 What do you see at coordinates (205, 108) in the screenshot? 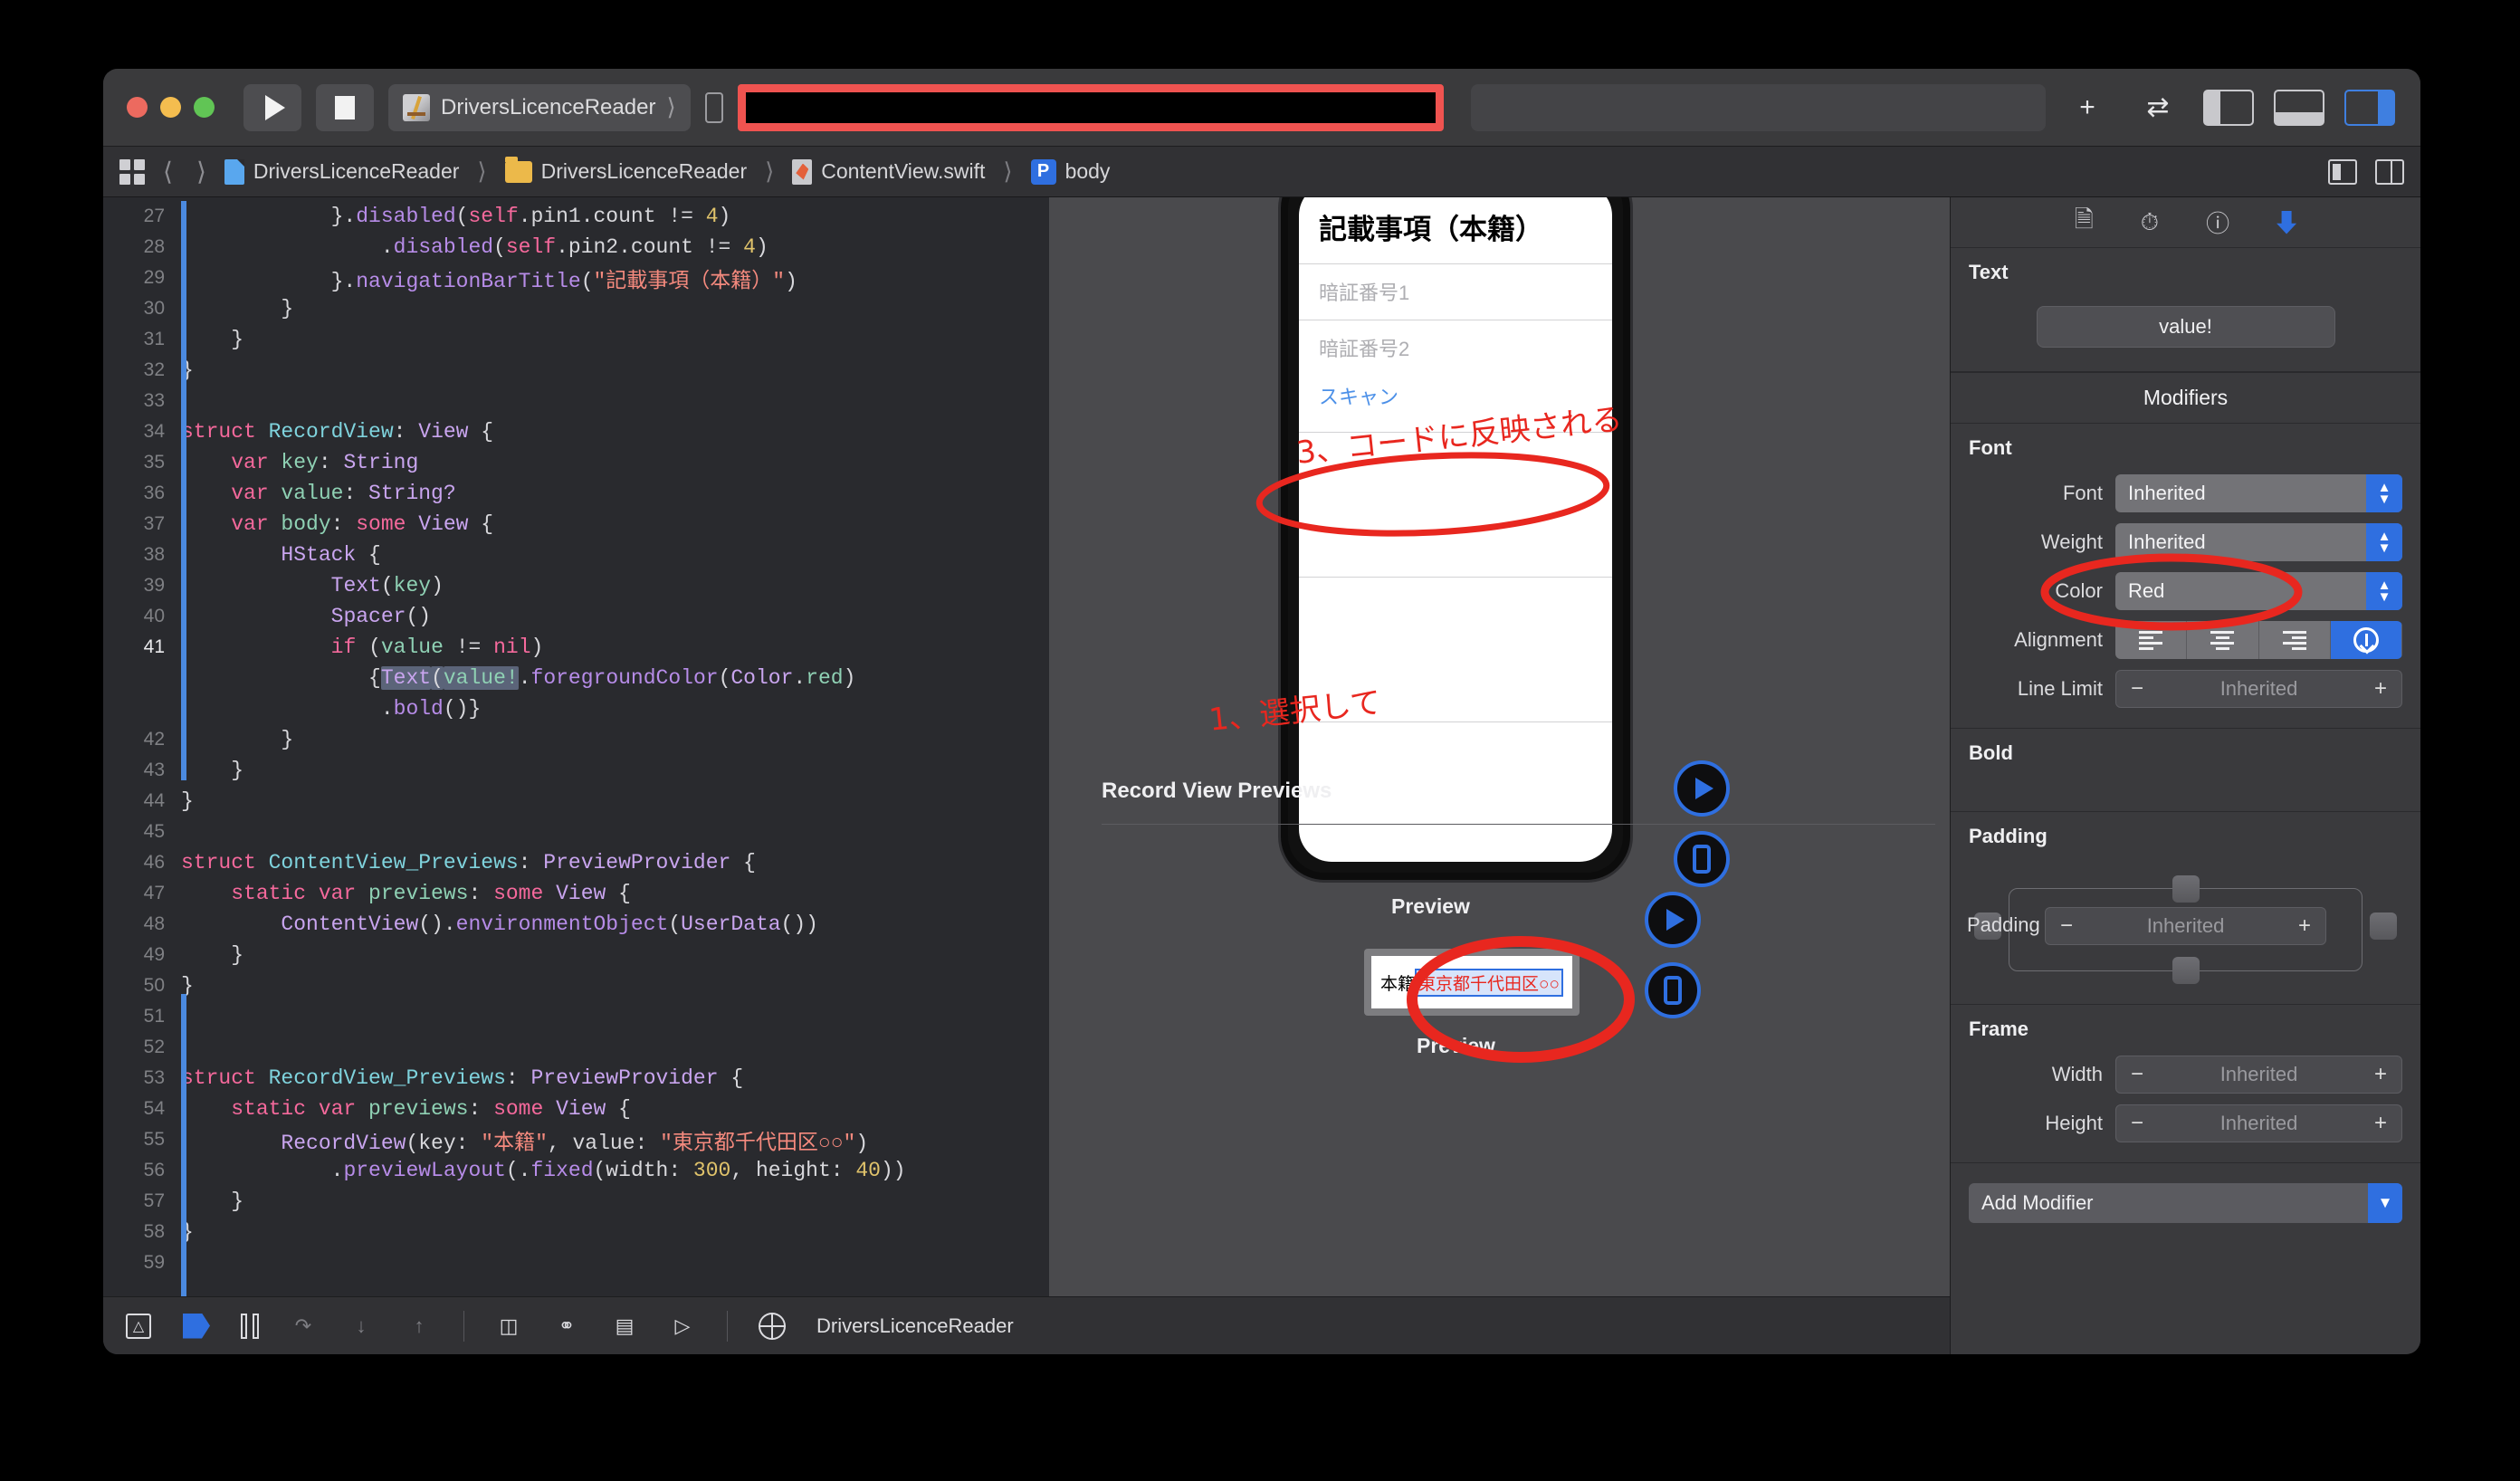
I see `maximize-window-button` at bounding box center [205, 108].